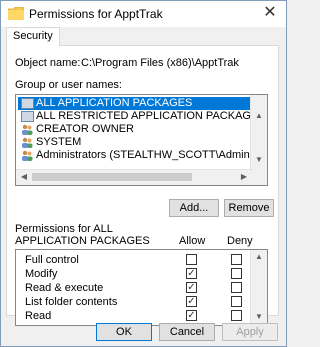 This screenshot has height=347, width=320. Describe the element at coordinates (259, 177) in the screenshot. I see `scroll-corner` at that location.